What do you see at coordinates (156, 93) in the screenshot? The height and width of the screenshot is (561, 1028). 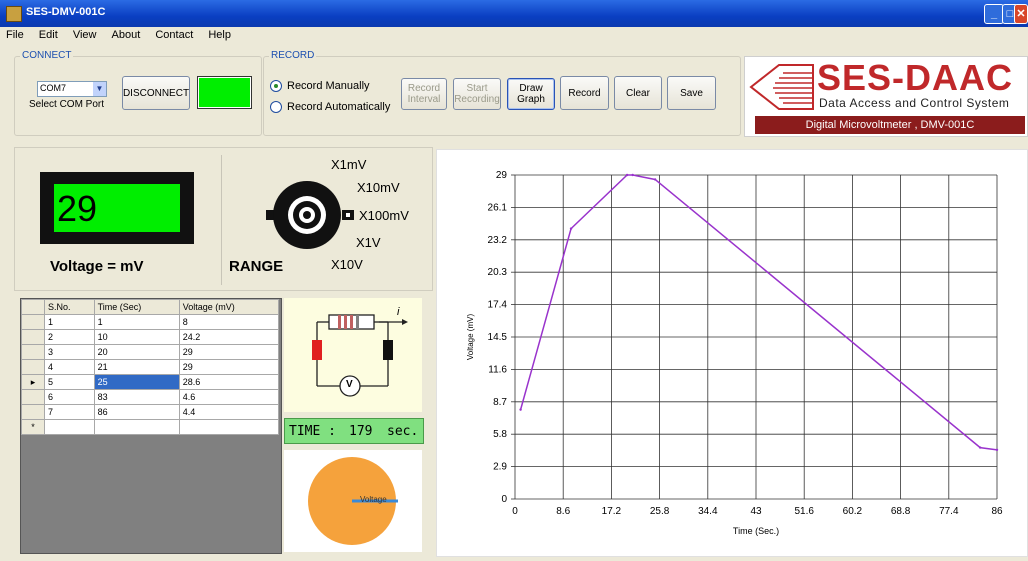 I see `disconnect-button: DISCONNECT` at bounding box center [156, 93].